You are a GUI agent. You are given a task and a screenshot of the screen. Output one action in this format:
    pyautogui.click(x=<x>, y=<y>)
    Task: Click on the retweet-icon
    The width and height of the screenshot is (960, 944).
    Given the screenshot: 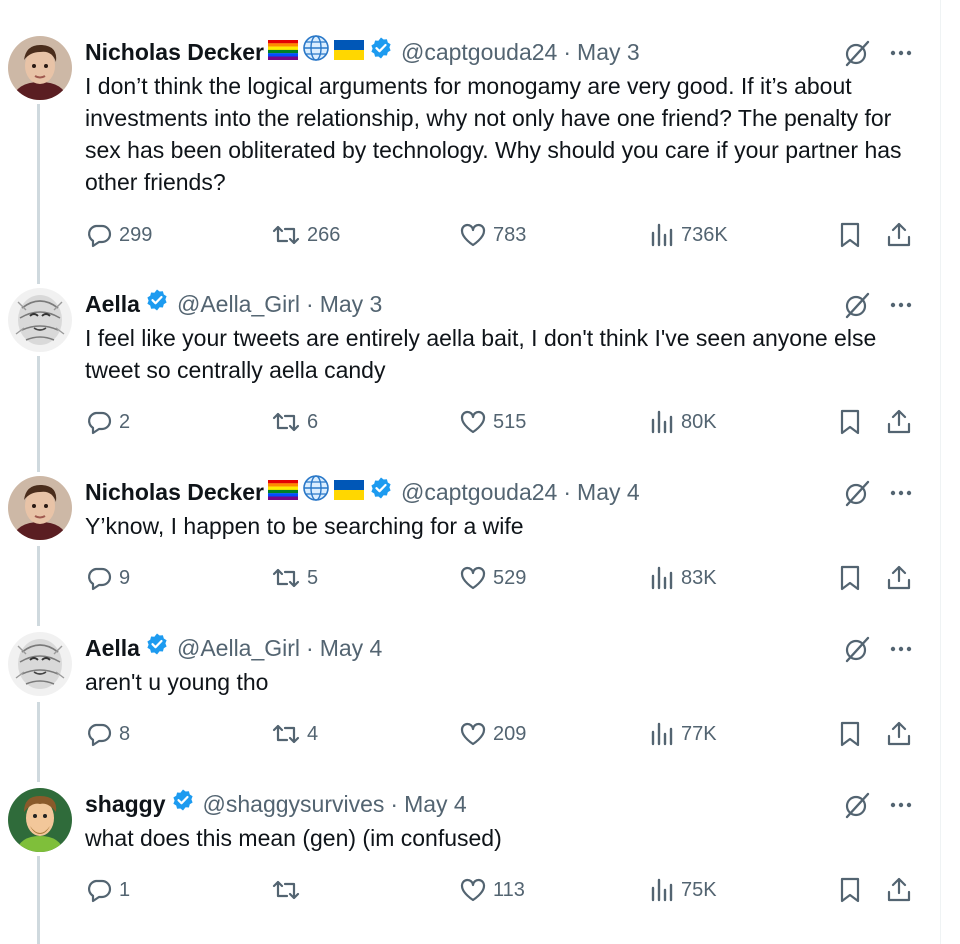 What is the action you would take?
    pyautogui.click(x=286, y=734)
    